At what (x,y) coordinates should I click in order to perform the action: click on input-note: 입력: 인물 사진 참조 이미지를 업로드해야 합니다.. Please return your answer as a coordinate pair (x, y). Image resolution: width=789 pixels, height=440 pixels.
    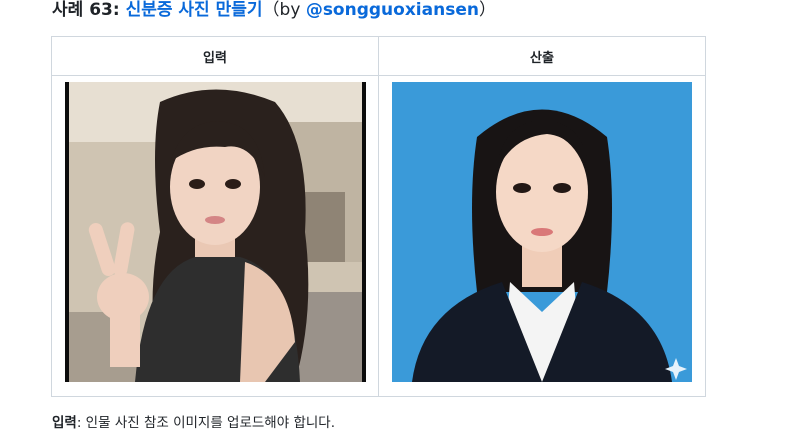
    Looking at the image, I should click on (193, 423).